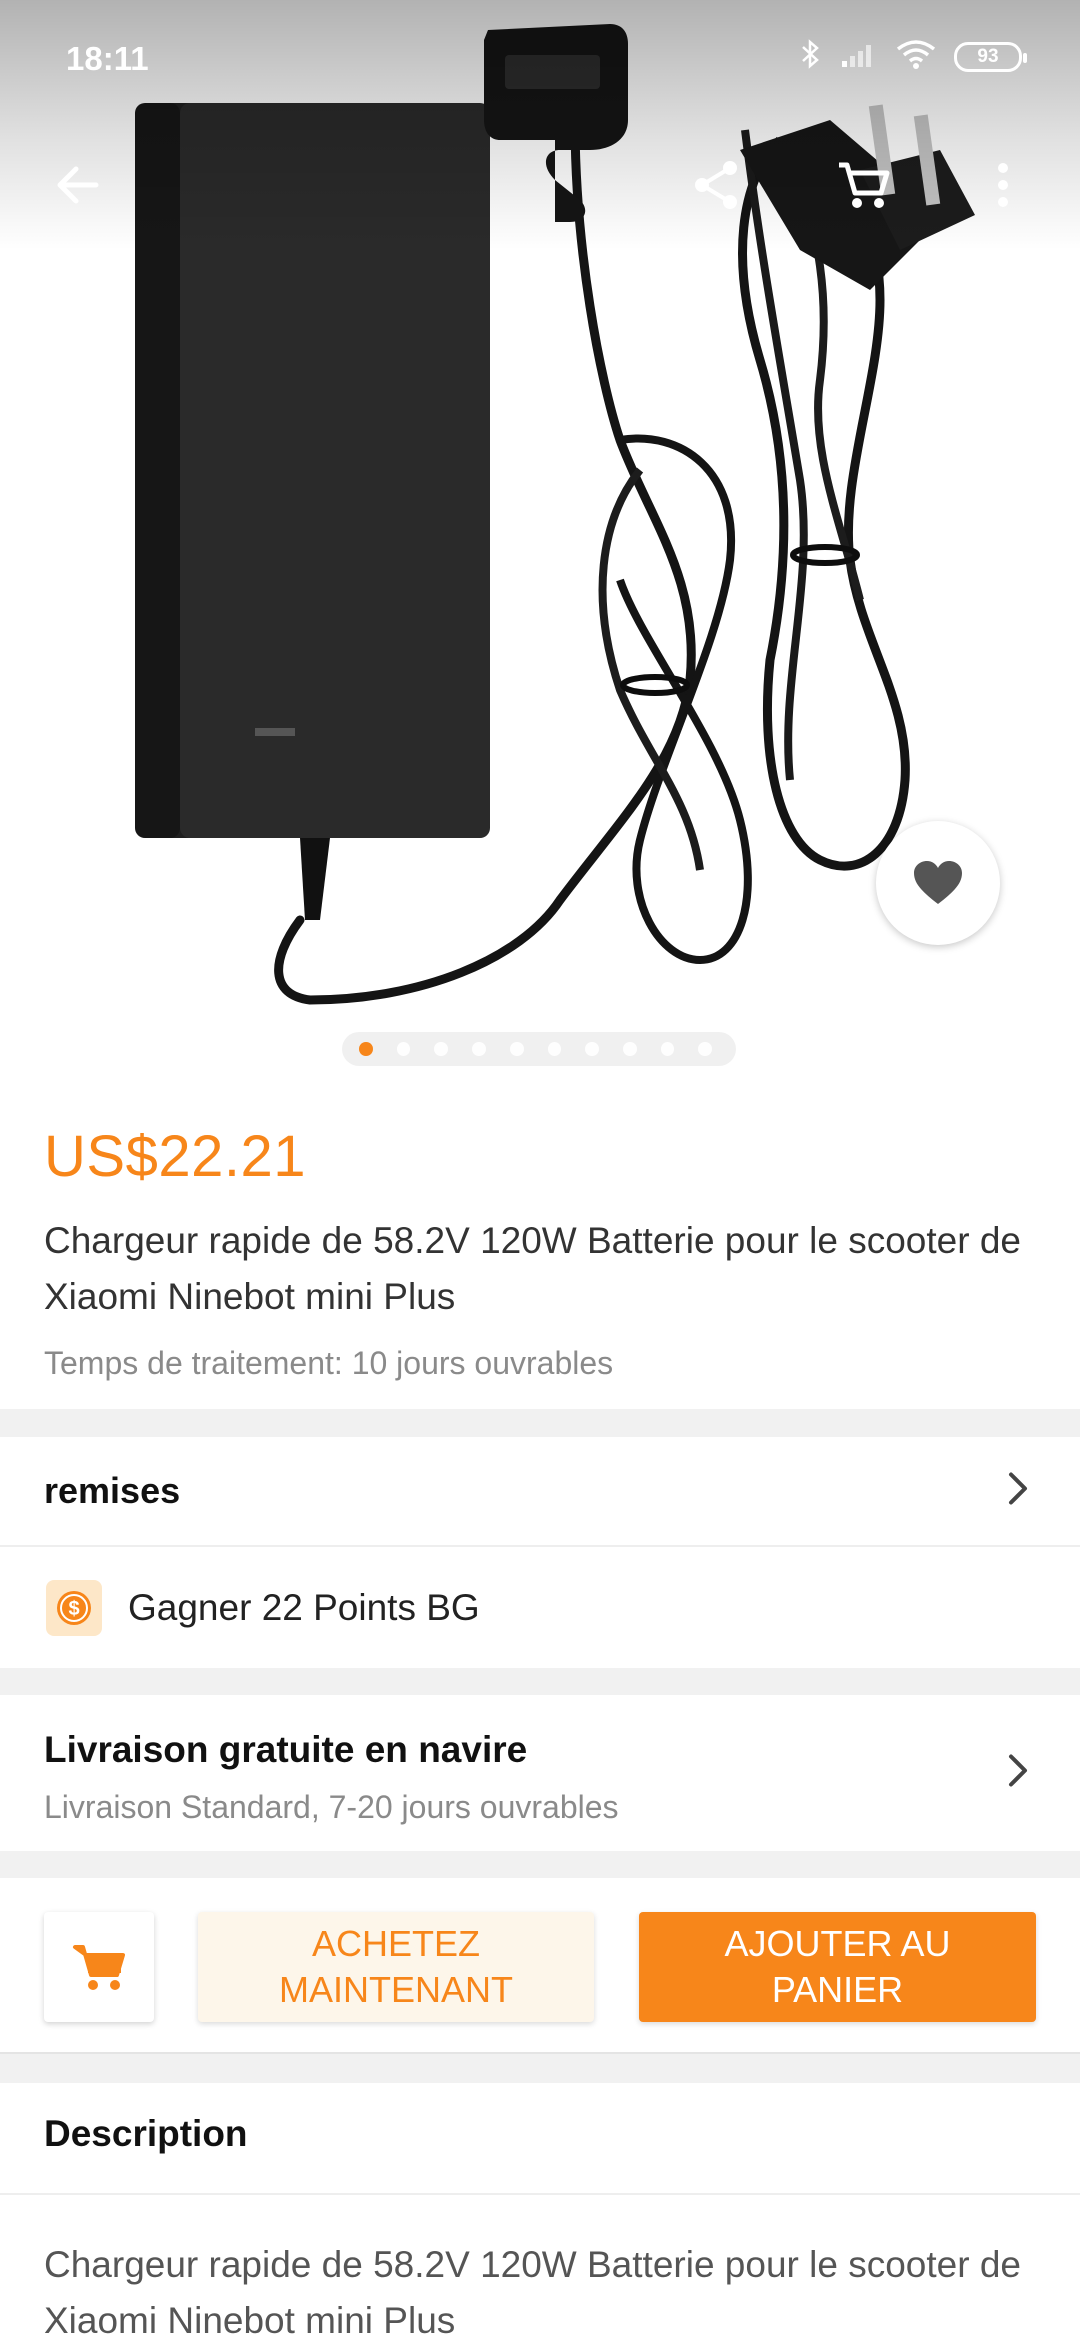 Image resolution: width=1080 pixels, height=2340 pixels. I want to click on discounts-row: remises, so click(540, 1492).